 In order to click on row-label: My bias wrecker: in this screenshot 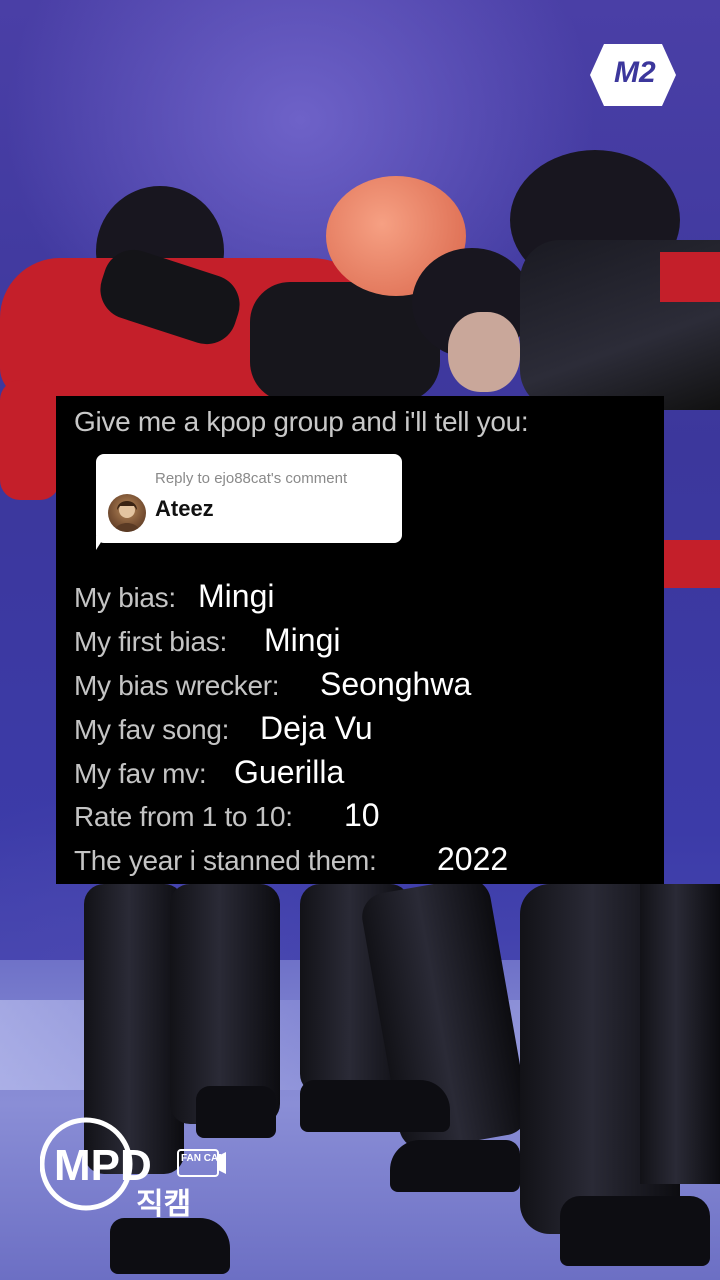, I will do `click(177, 685)`.